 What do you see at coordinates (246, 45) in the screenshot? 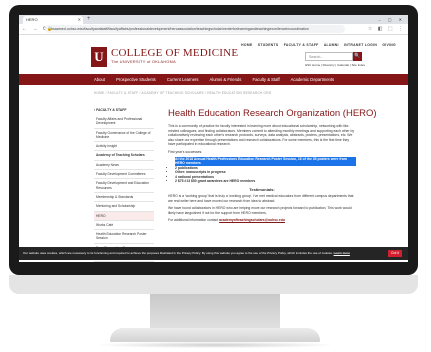
I see `utility-link-home: HOME` at bounding box center [246, 45].